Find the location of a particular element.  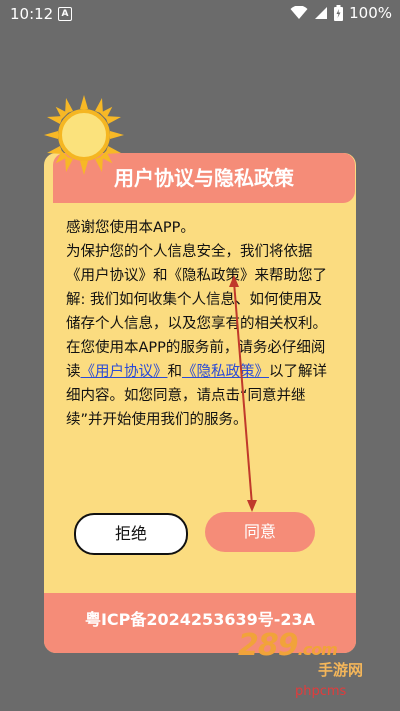

agree-button: 同意 is located at coordinates (260, 532).